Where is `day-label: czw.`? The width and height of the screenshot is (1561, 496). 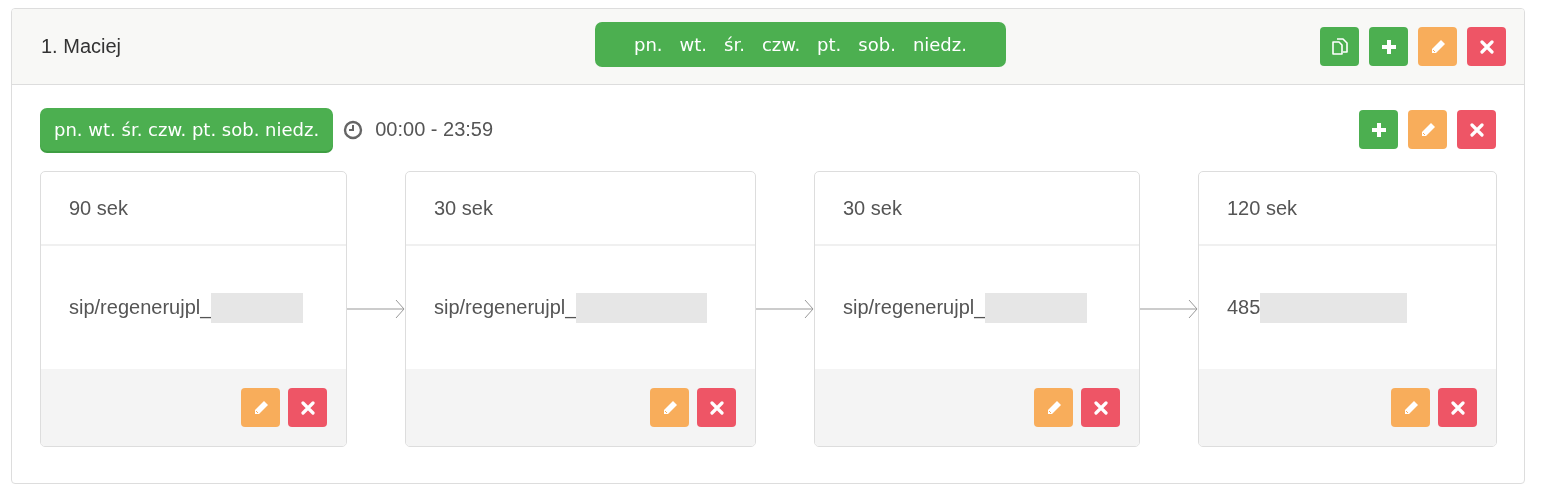
day-label: czw. is located at coordinates (781, 44).